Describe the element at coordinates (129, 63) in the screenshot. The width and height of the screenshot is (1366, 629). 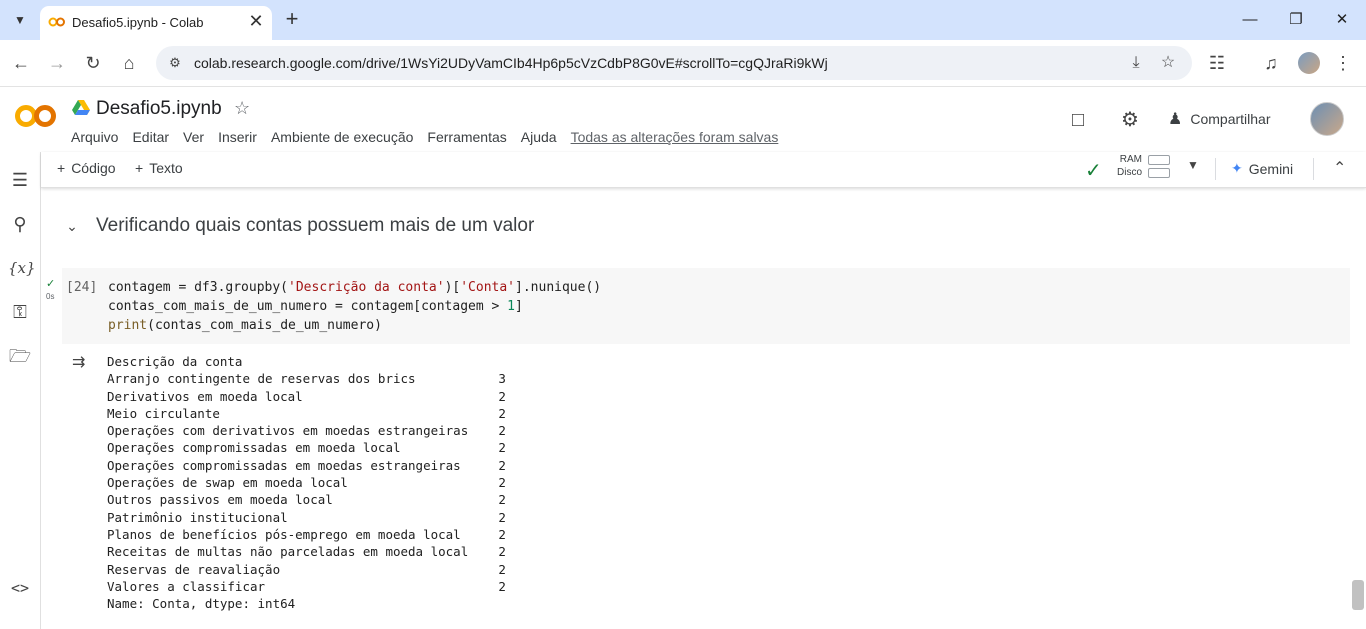
I see `home-icon: ⌂` at that location.